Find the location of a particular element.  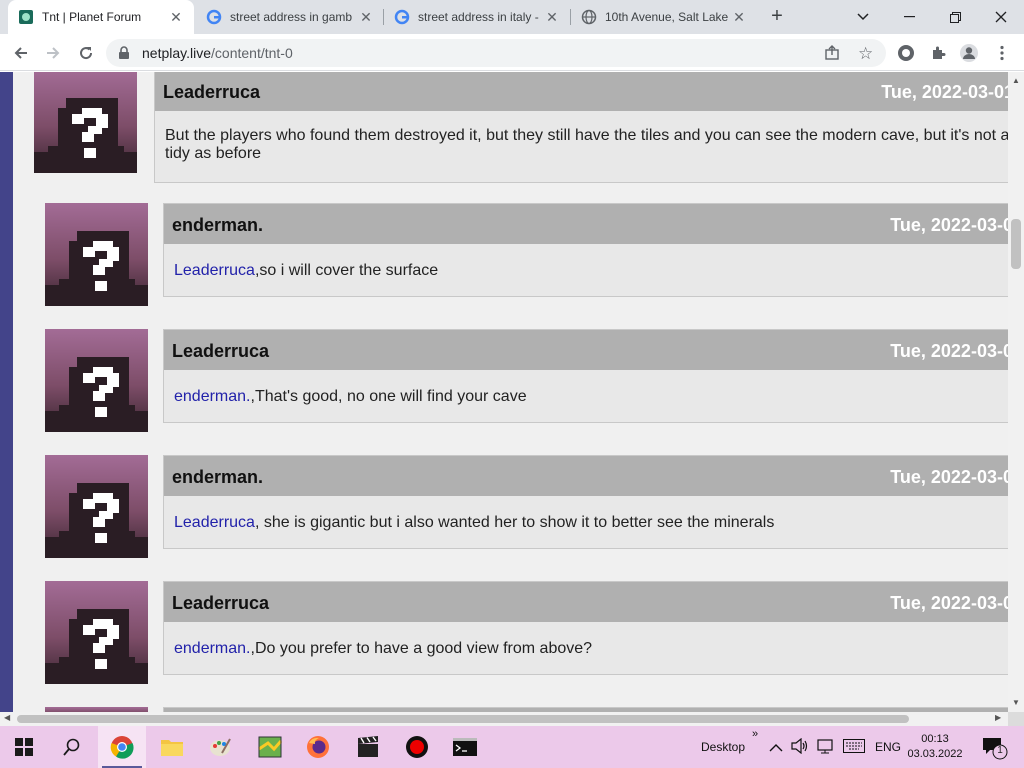

horizontal-scrollbar: ◀ ▶ is located at coordinates (504, 719).